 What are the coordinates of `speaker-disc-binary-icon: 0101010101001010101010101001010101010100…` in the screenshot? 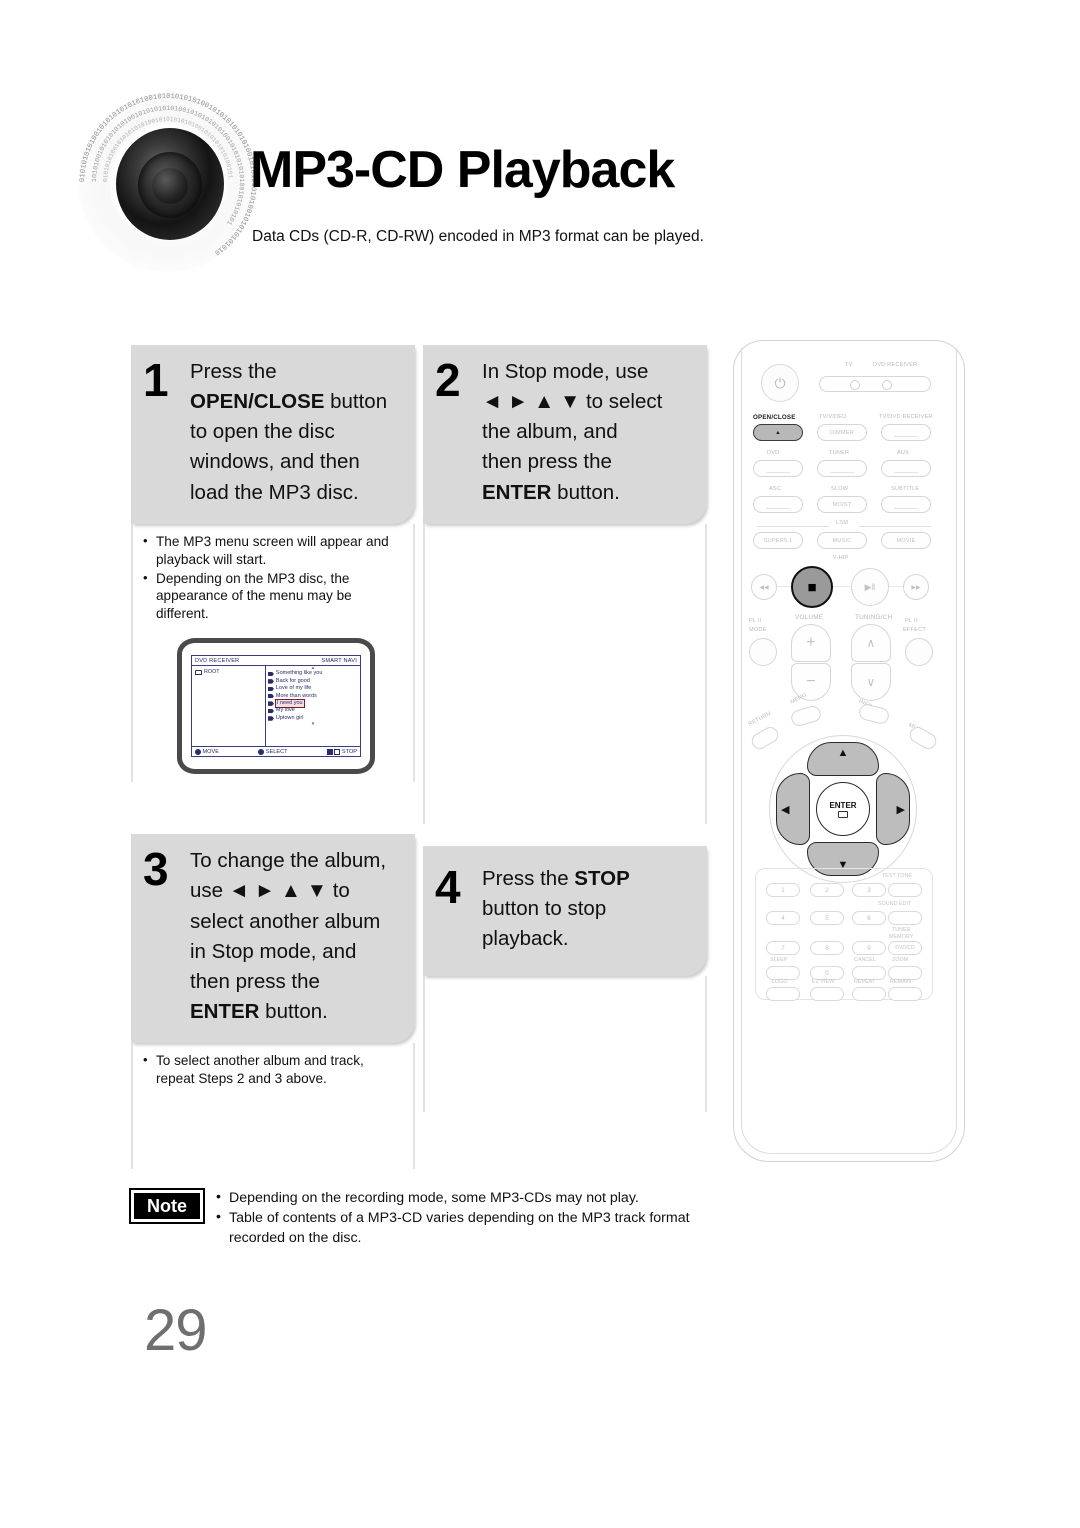 It's located at (168, 182).